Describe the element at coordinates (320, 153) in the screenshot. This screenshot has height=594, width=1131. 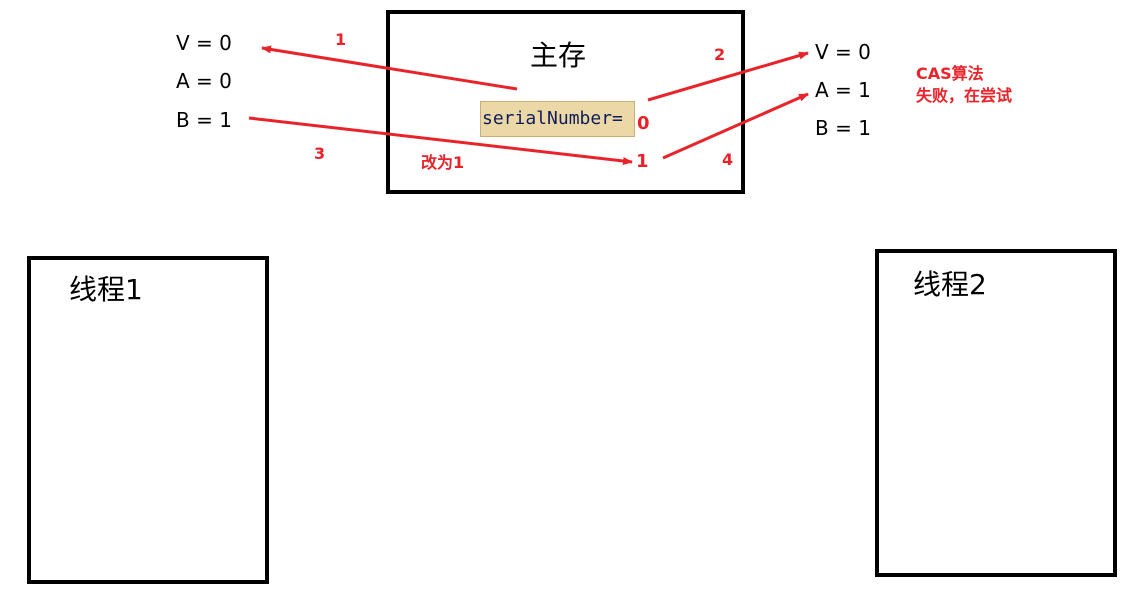
I see `step-3-label: 3` at that location.